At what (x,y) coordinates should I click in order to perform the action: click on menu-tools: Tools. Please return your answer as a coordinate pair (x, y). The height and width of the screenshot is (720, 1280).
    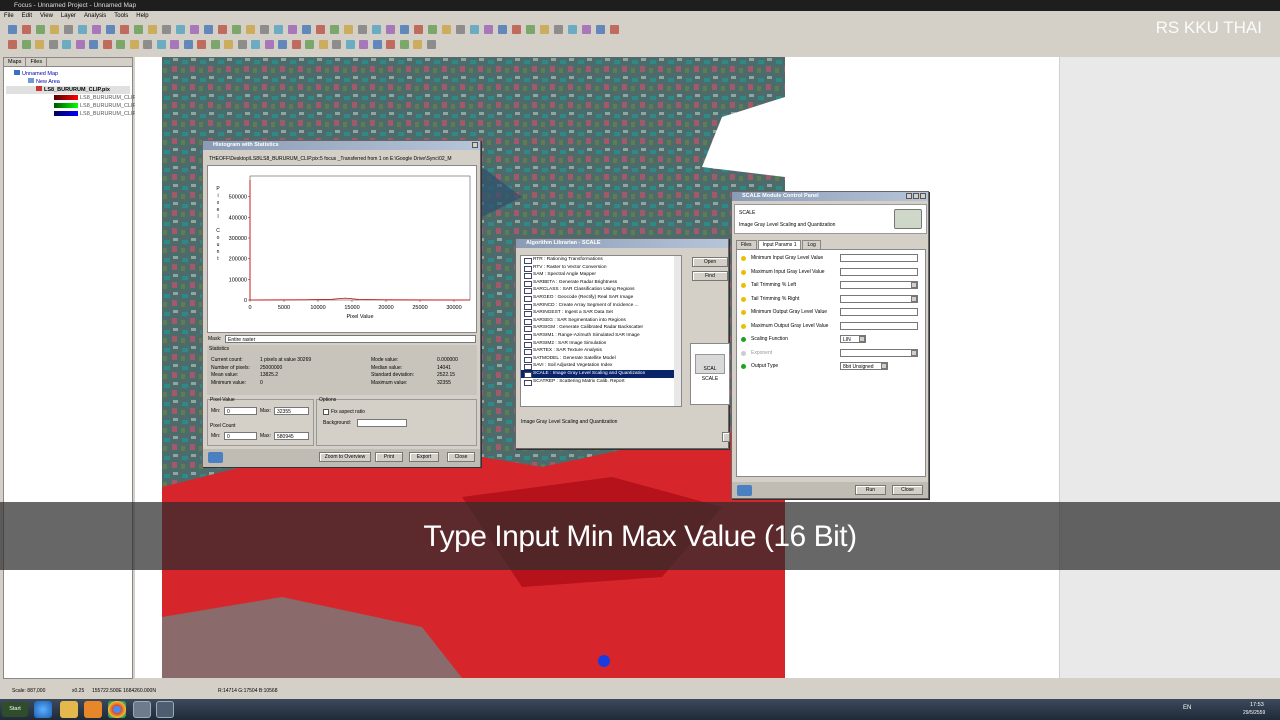
    Looking at the image, I should click on (121, 16).